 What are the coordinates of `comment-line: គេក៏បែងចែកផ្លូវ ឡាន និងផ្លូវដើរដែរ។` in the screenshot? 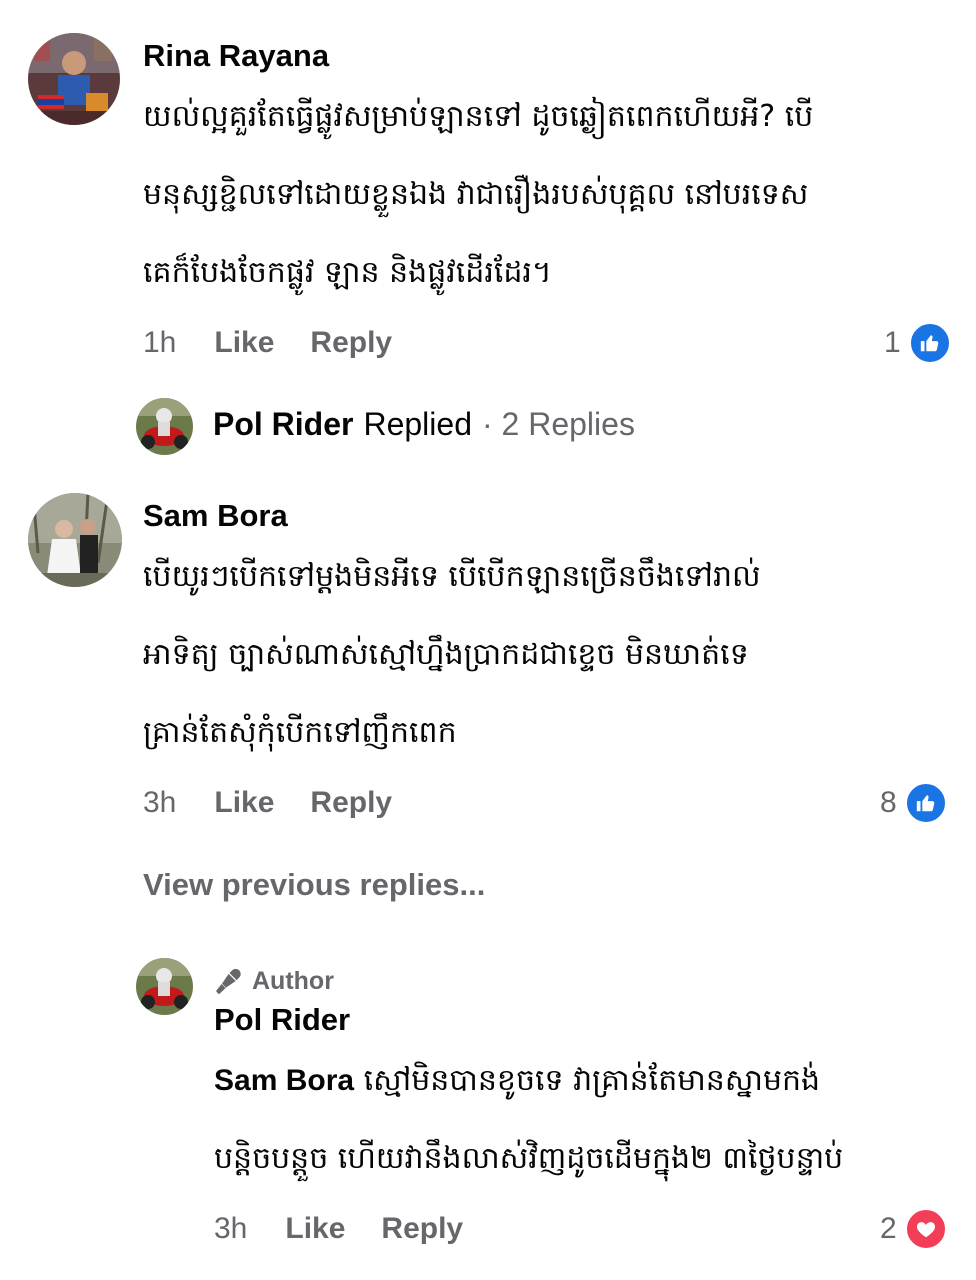 It's located at (347, 272).